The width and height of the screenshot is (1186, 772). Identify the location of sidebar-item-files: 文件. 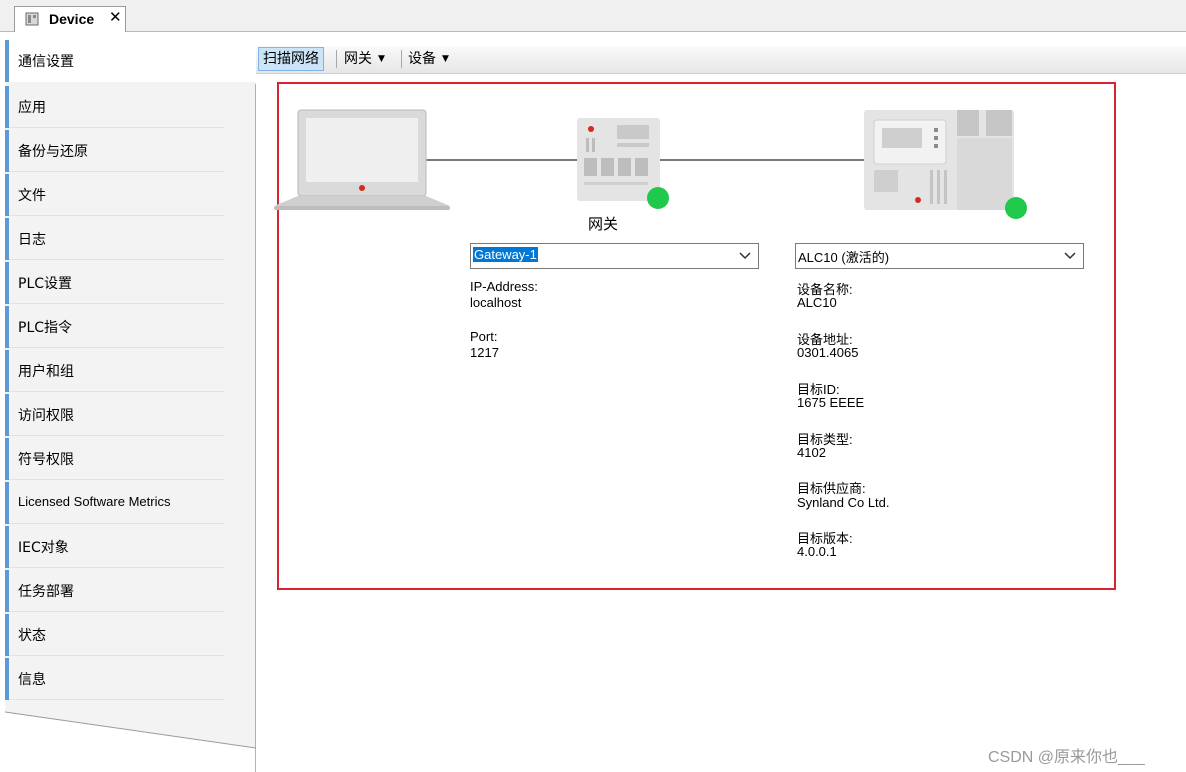
(114, 195).